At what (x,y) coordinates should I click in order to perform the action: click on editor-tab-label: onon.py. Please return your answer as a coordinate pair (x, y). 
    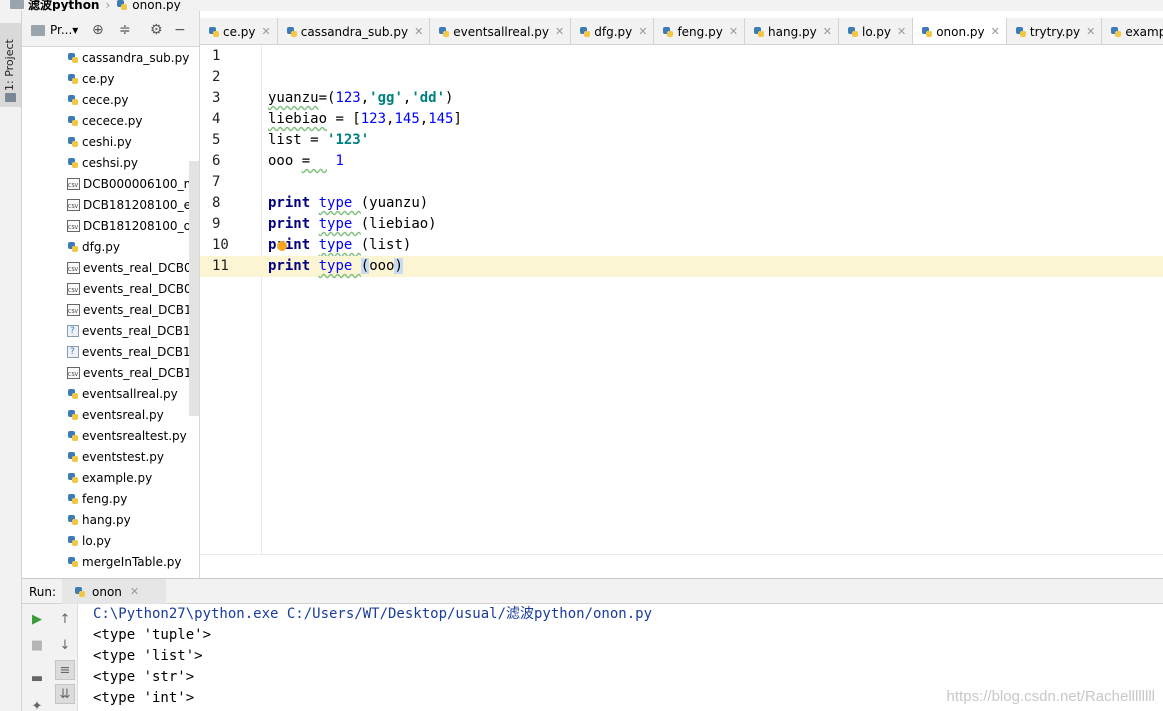
    Looking at the image, I should click on (960, 31).